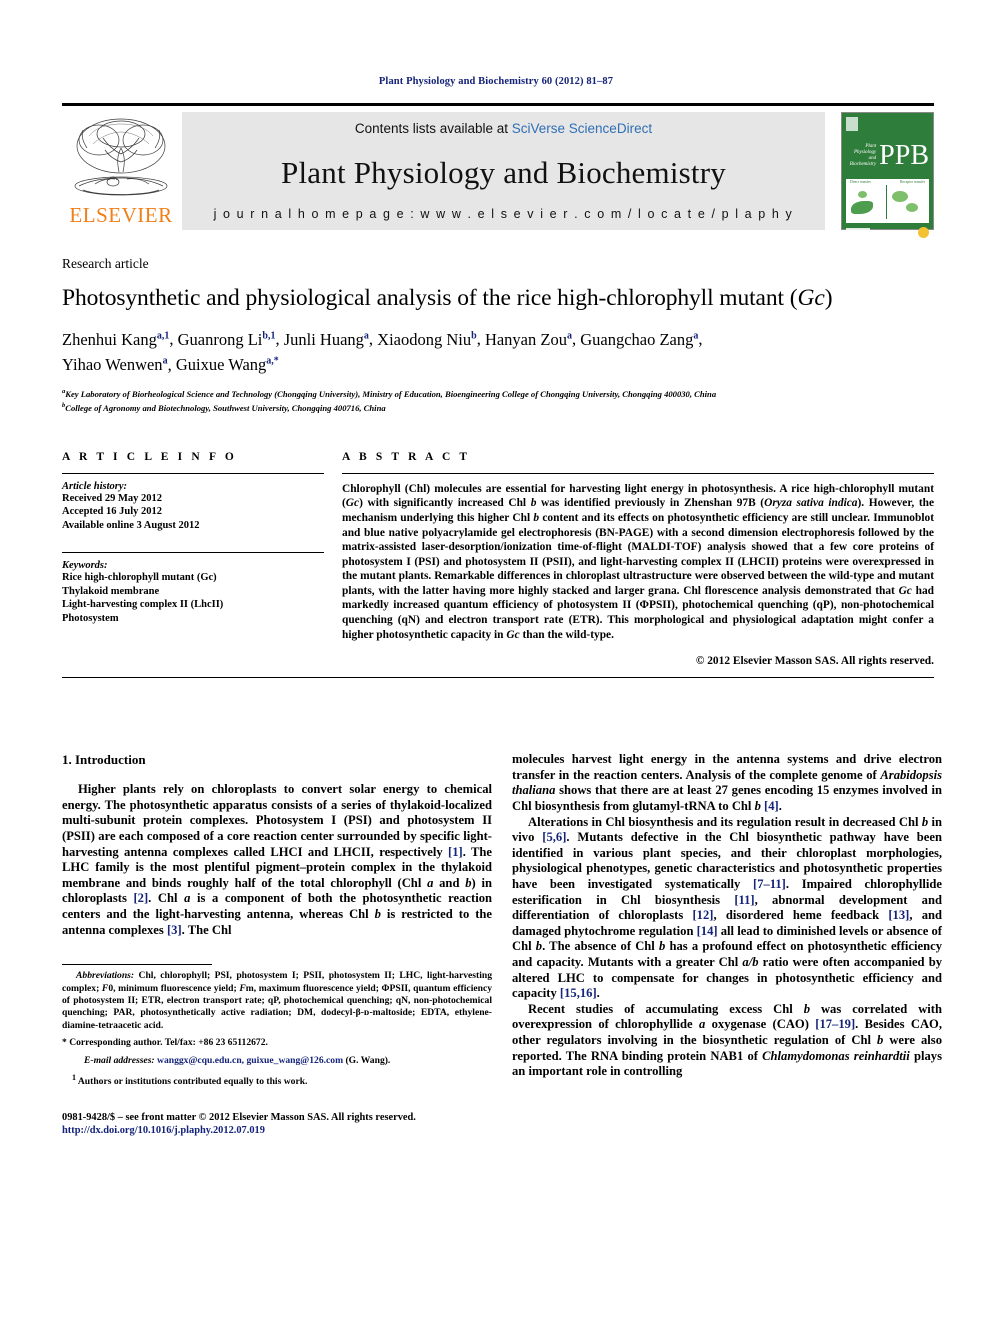 The width and height of the screenshot is (992, 1323). I want to click on cover-bottom-badge-icon, so click(923, 232).